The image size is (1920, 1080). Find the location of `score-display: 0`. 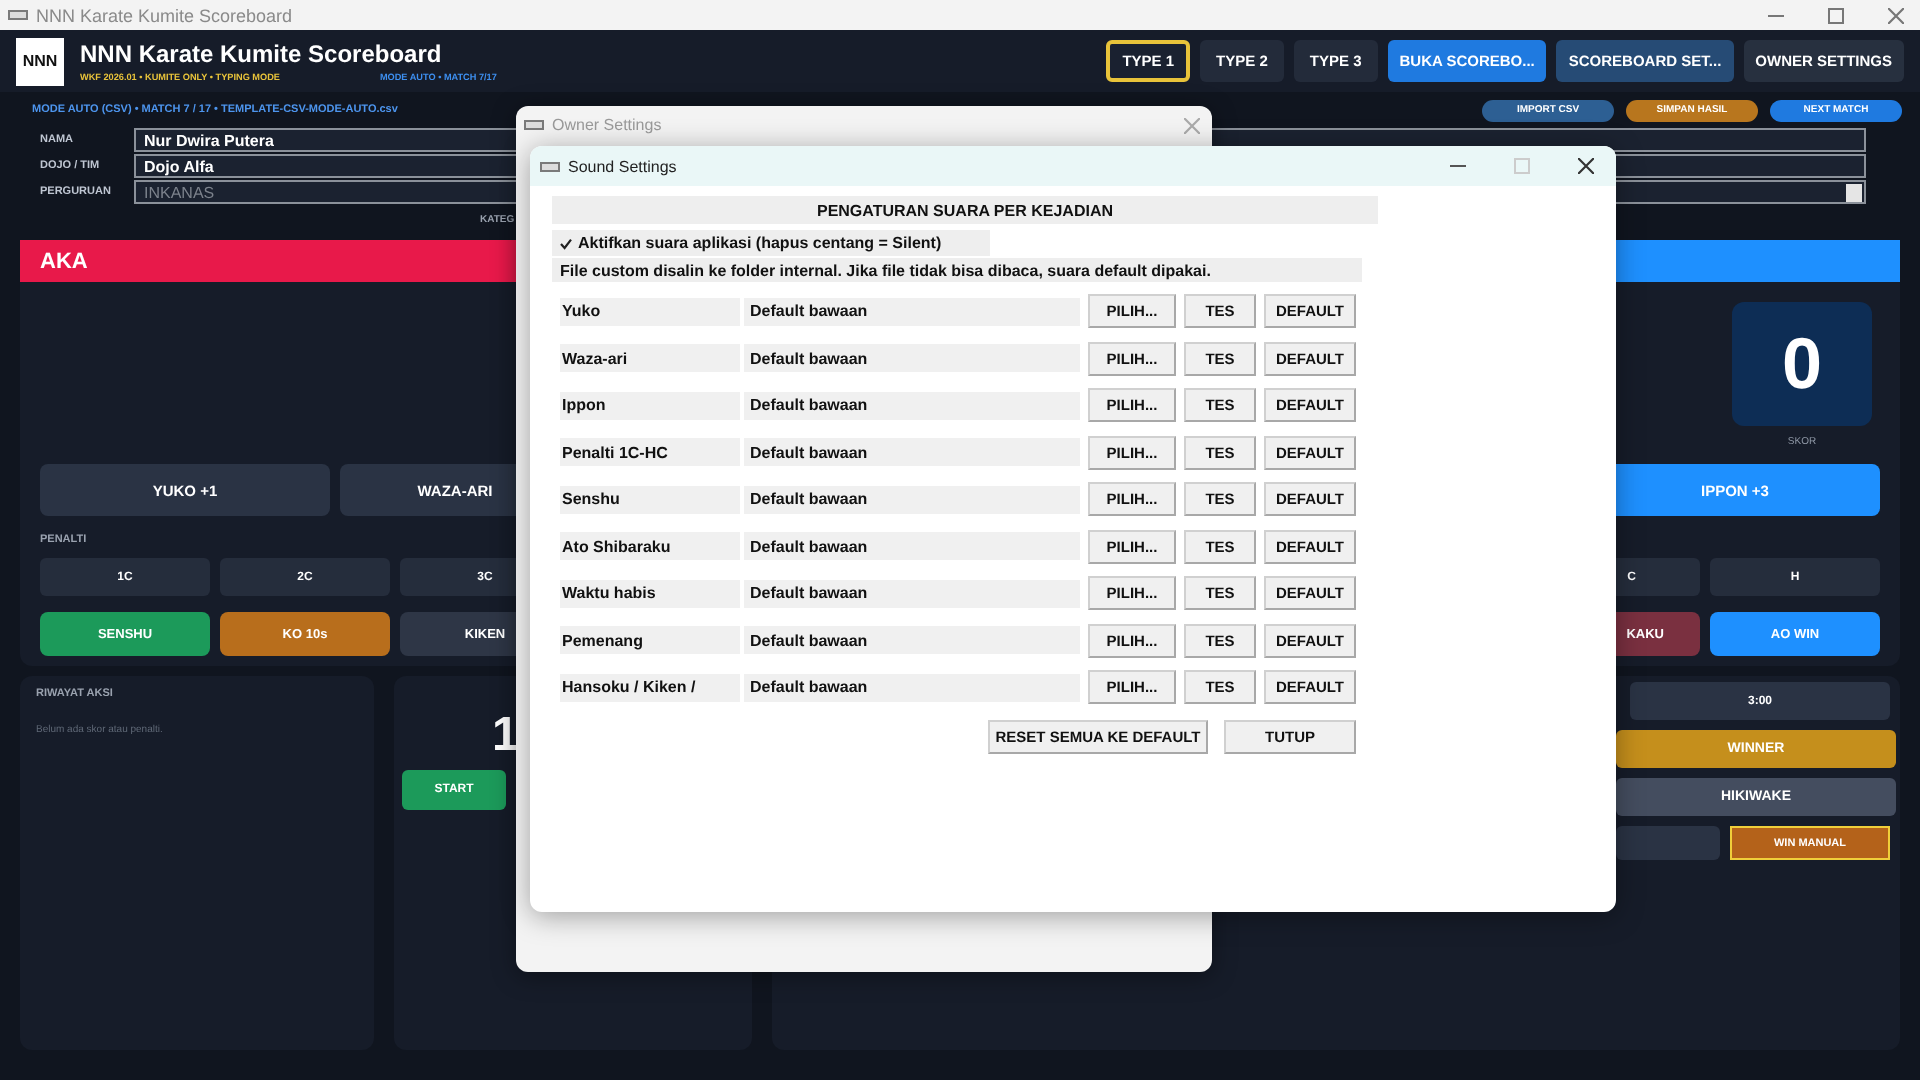

score-display: 0 is located at coordinates (1802, 364).